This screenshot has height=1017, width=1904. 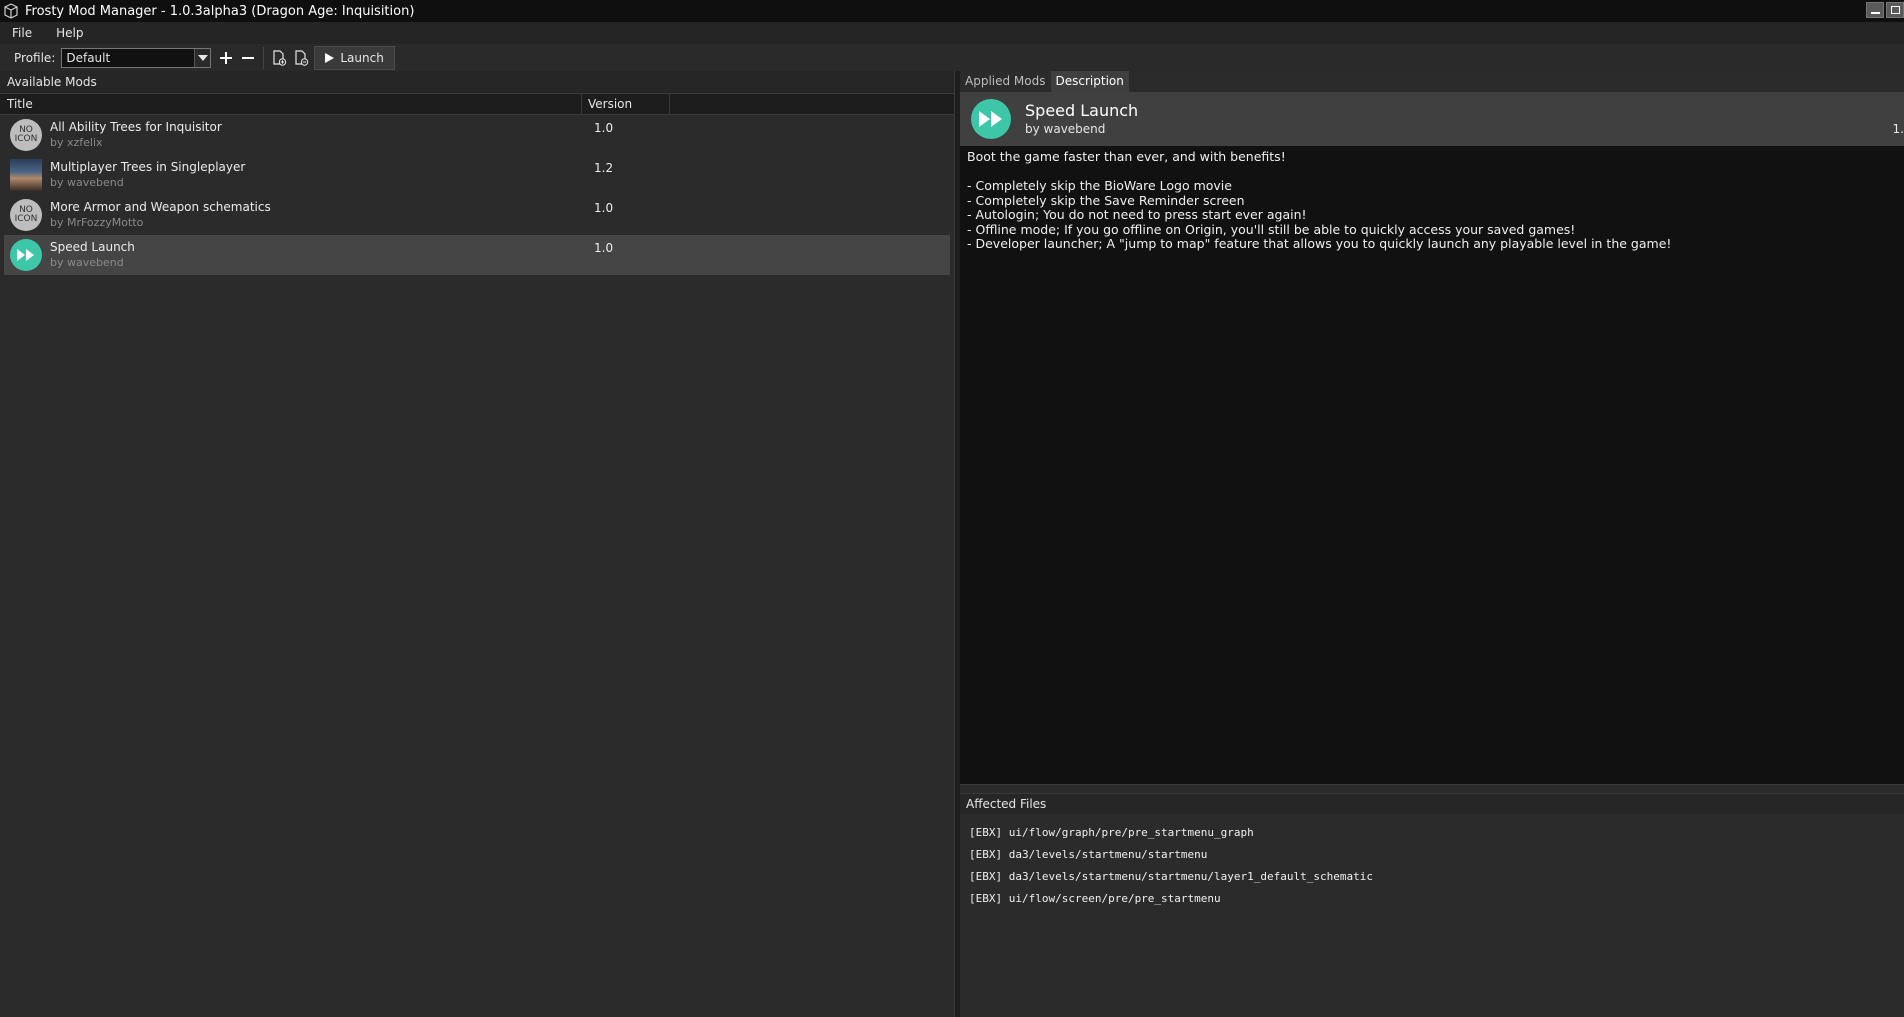 I want to click on mod-thumbnail-icon, so click(x=26, y=175).